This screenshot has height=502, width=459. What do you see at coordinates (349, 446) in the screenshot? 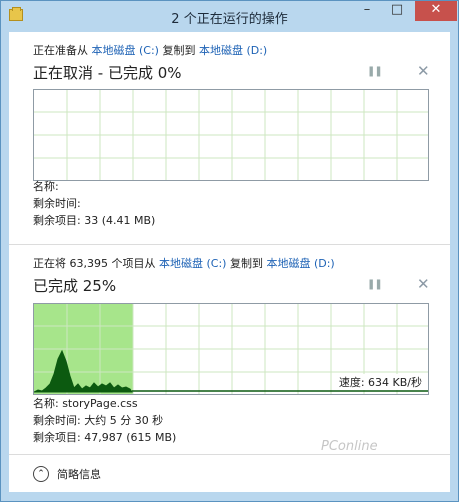
I see `watermark-logo: PConline` at bounding box center [349, 446].